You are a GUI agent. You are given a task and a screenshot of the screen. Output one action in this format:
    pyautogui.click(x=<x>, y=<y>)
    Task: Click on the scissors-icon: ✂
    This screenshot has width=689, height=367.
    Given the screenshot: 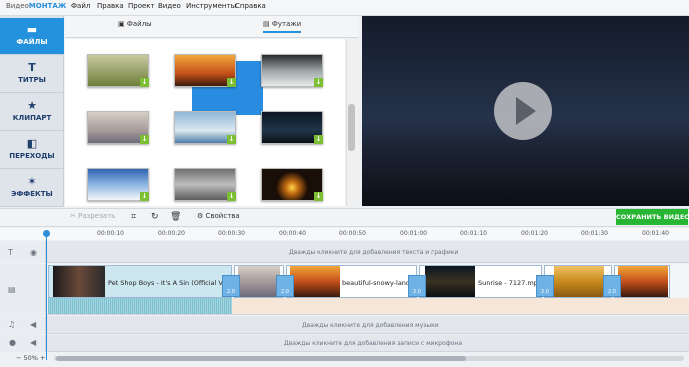 What is the action you would take?
    pyautogui.click(x=74, y=216)
    